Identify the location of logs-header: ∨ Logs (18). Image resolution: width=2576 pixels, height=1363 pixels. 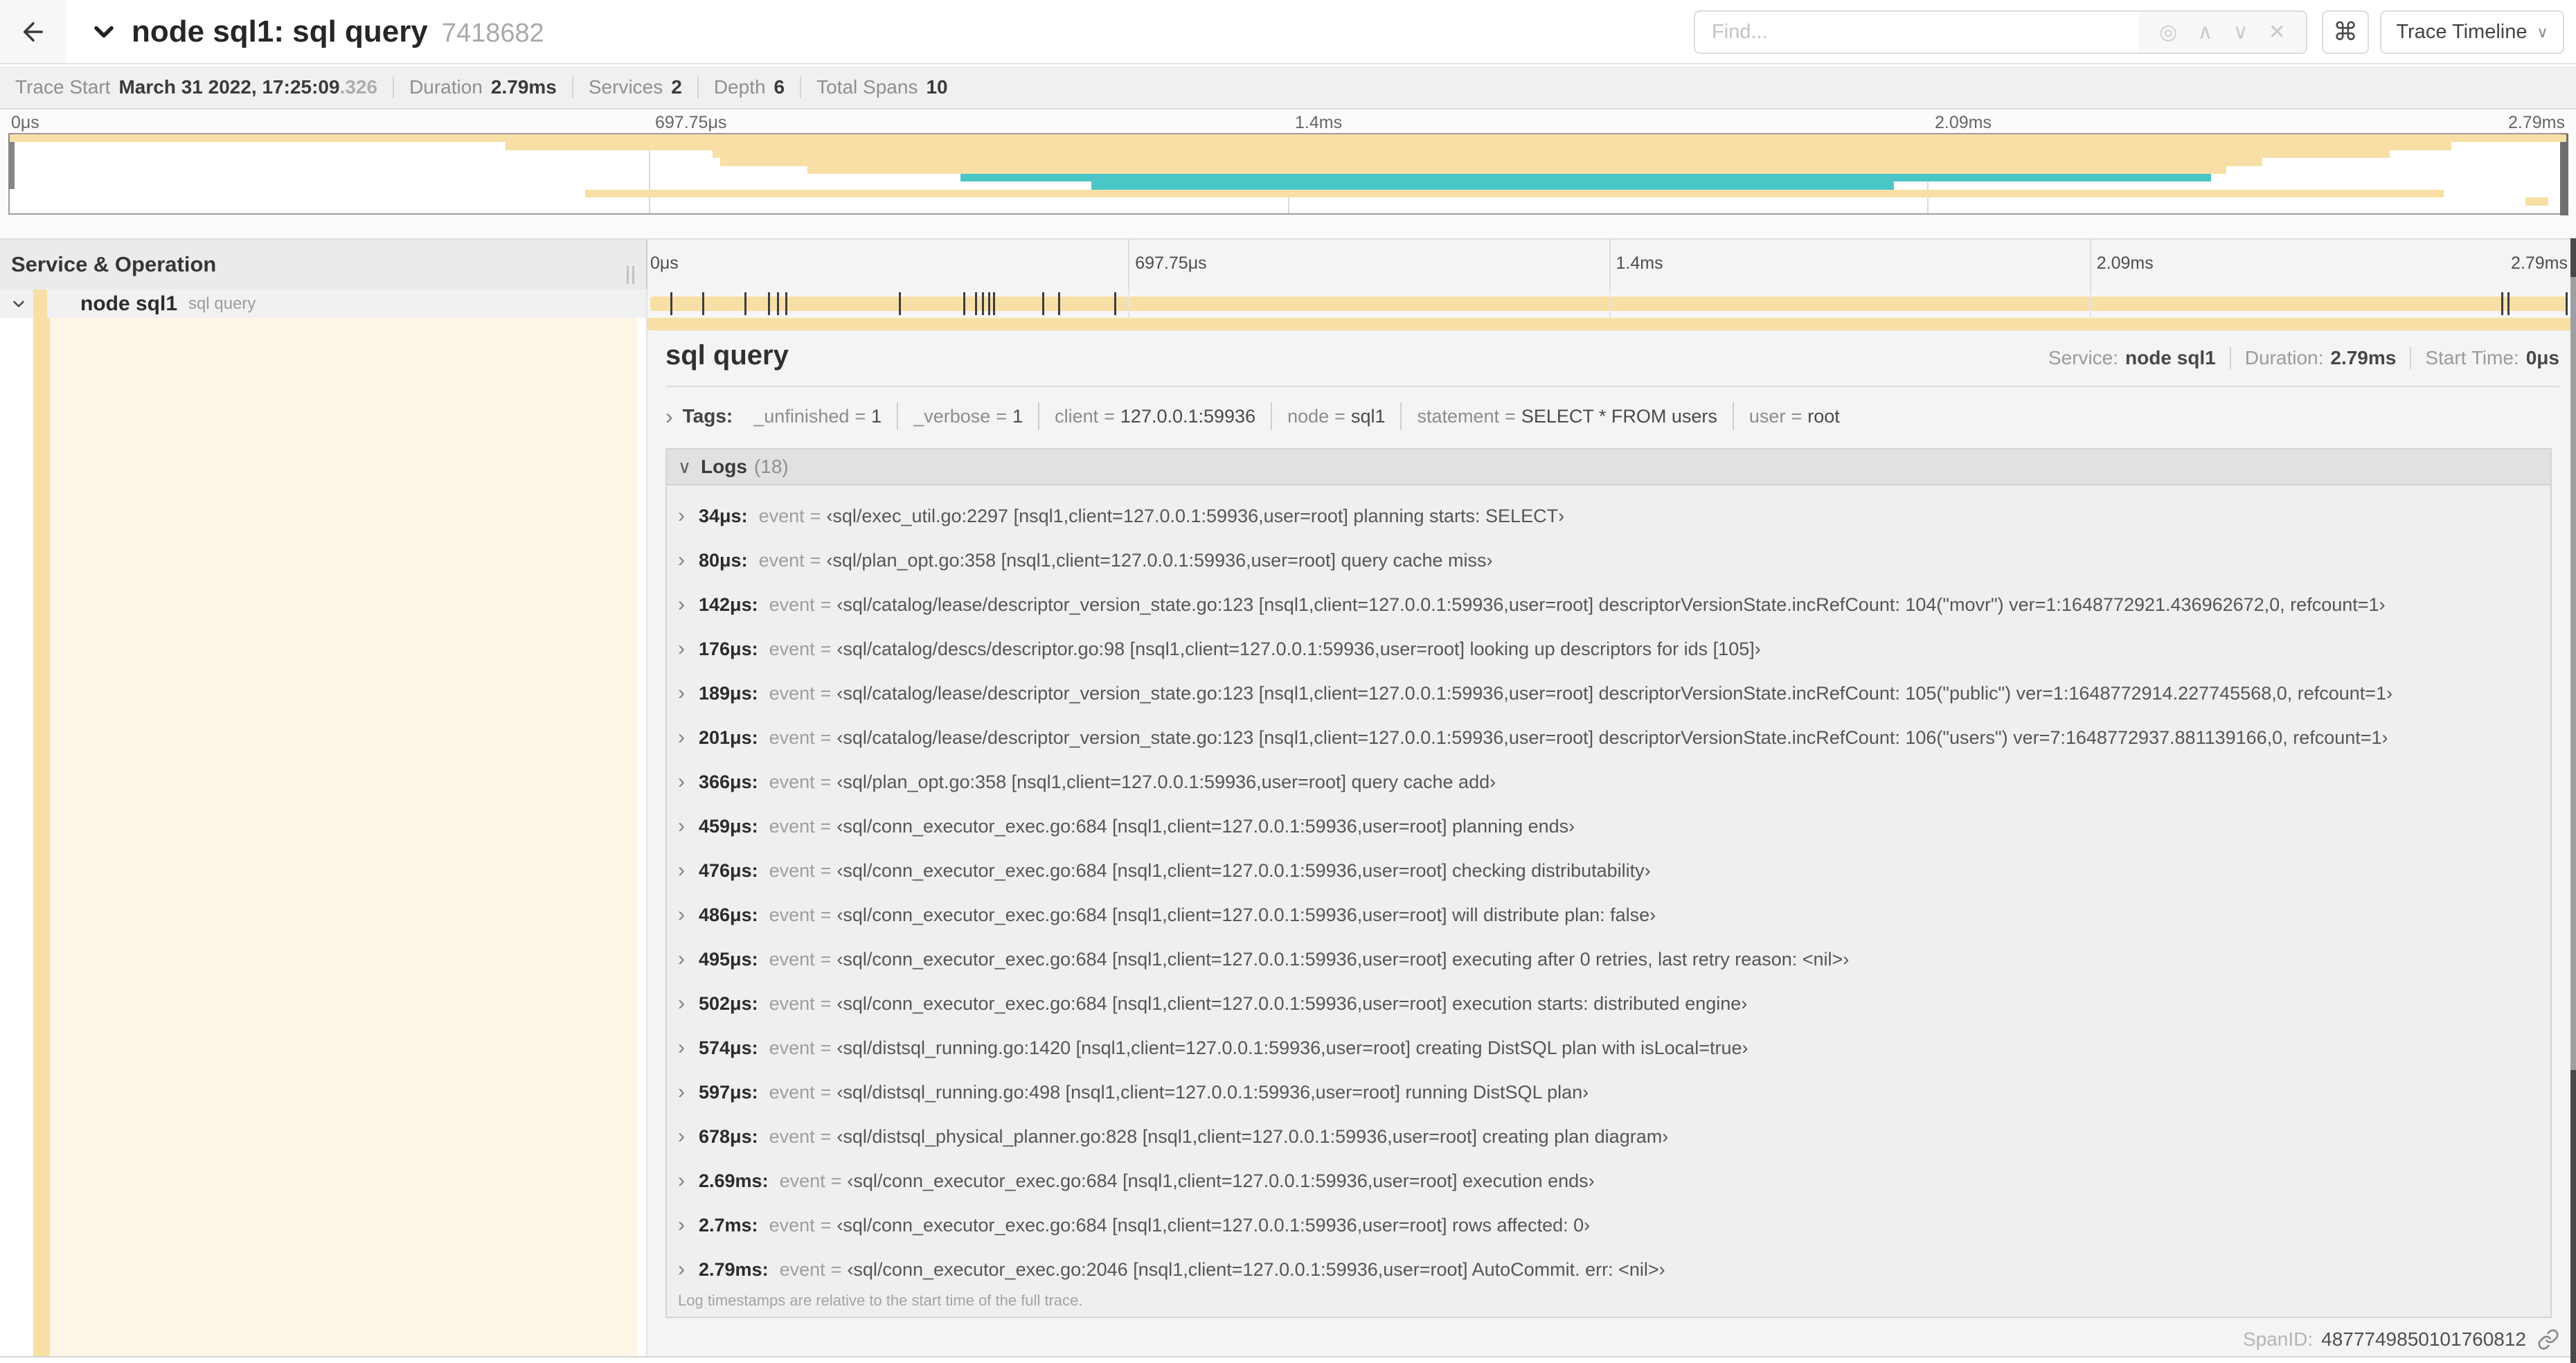
(1608, 467).